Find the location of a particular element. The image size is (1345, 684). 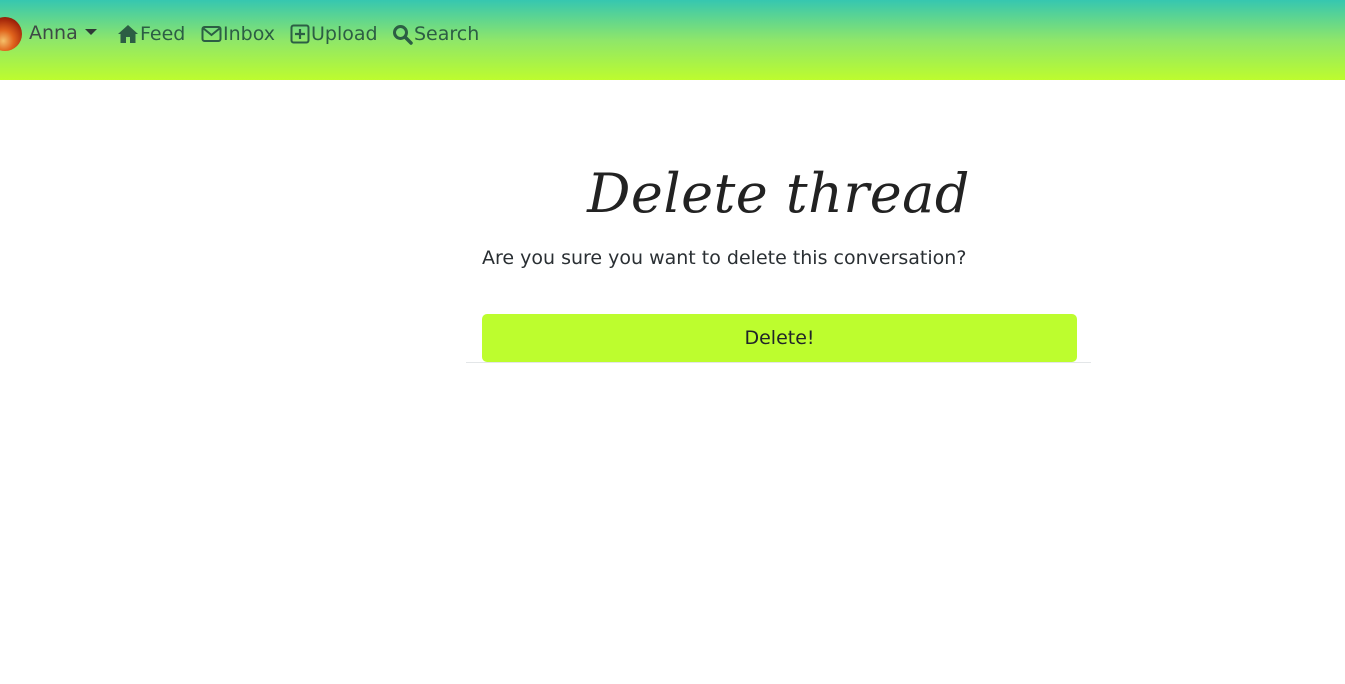

top-navbar: Anna Feed Inbox Upload Search is located at coordinates (672, 40).